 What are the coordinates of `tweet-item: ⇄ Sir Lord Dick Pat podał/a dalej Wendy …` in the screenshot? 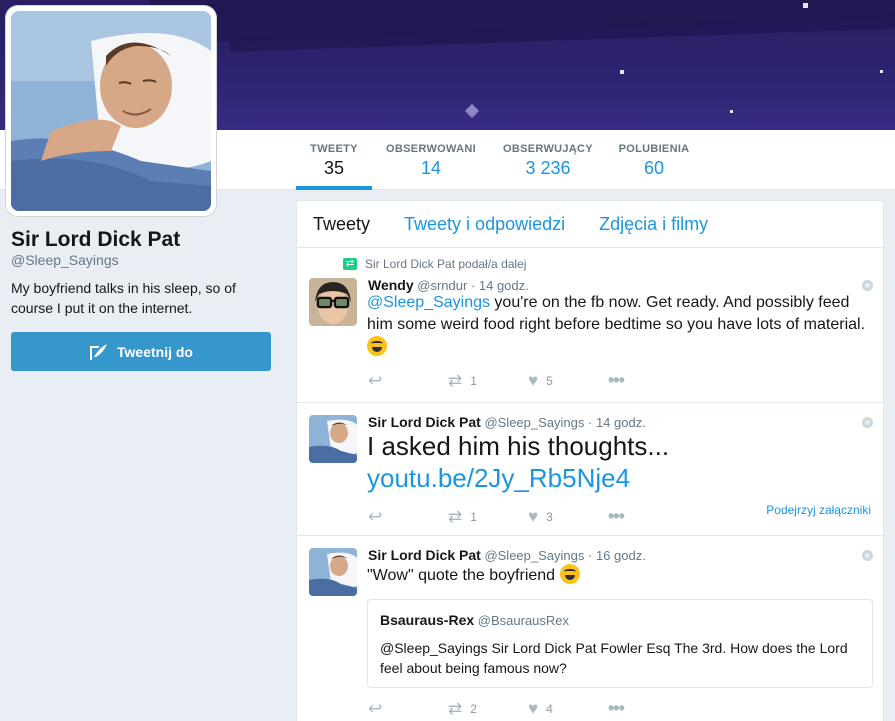 It's located at (590, 325).